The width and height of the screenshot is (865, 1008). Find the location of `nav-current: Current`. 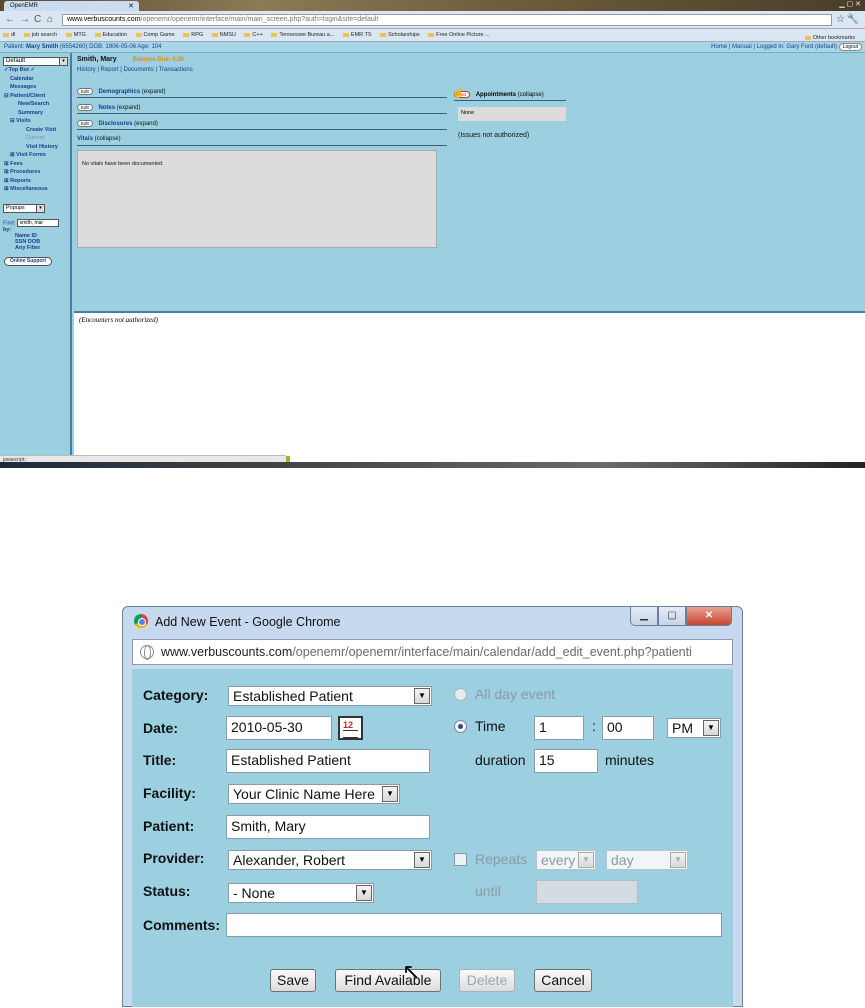

nav-current: Current is located at coordinates (48, 138).